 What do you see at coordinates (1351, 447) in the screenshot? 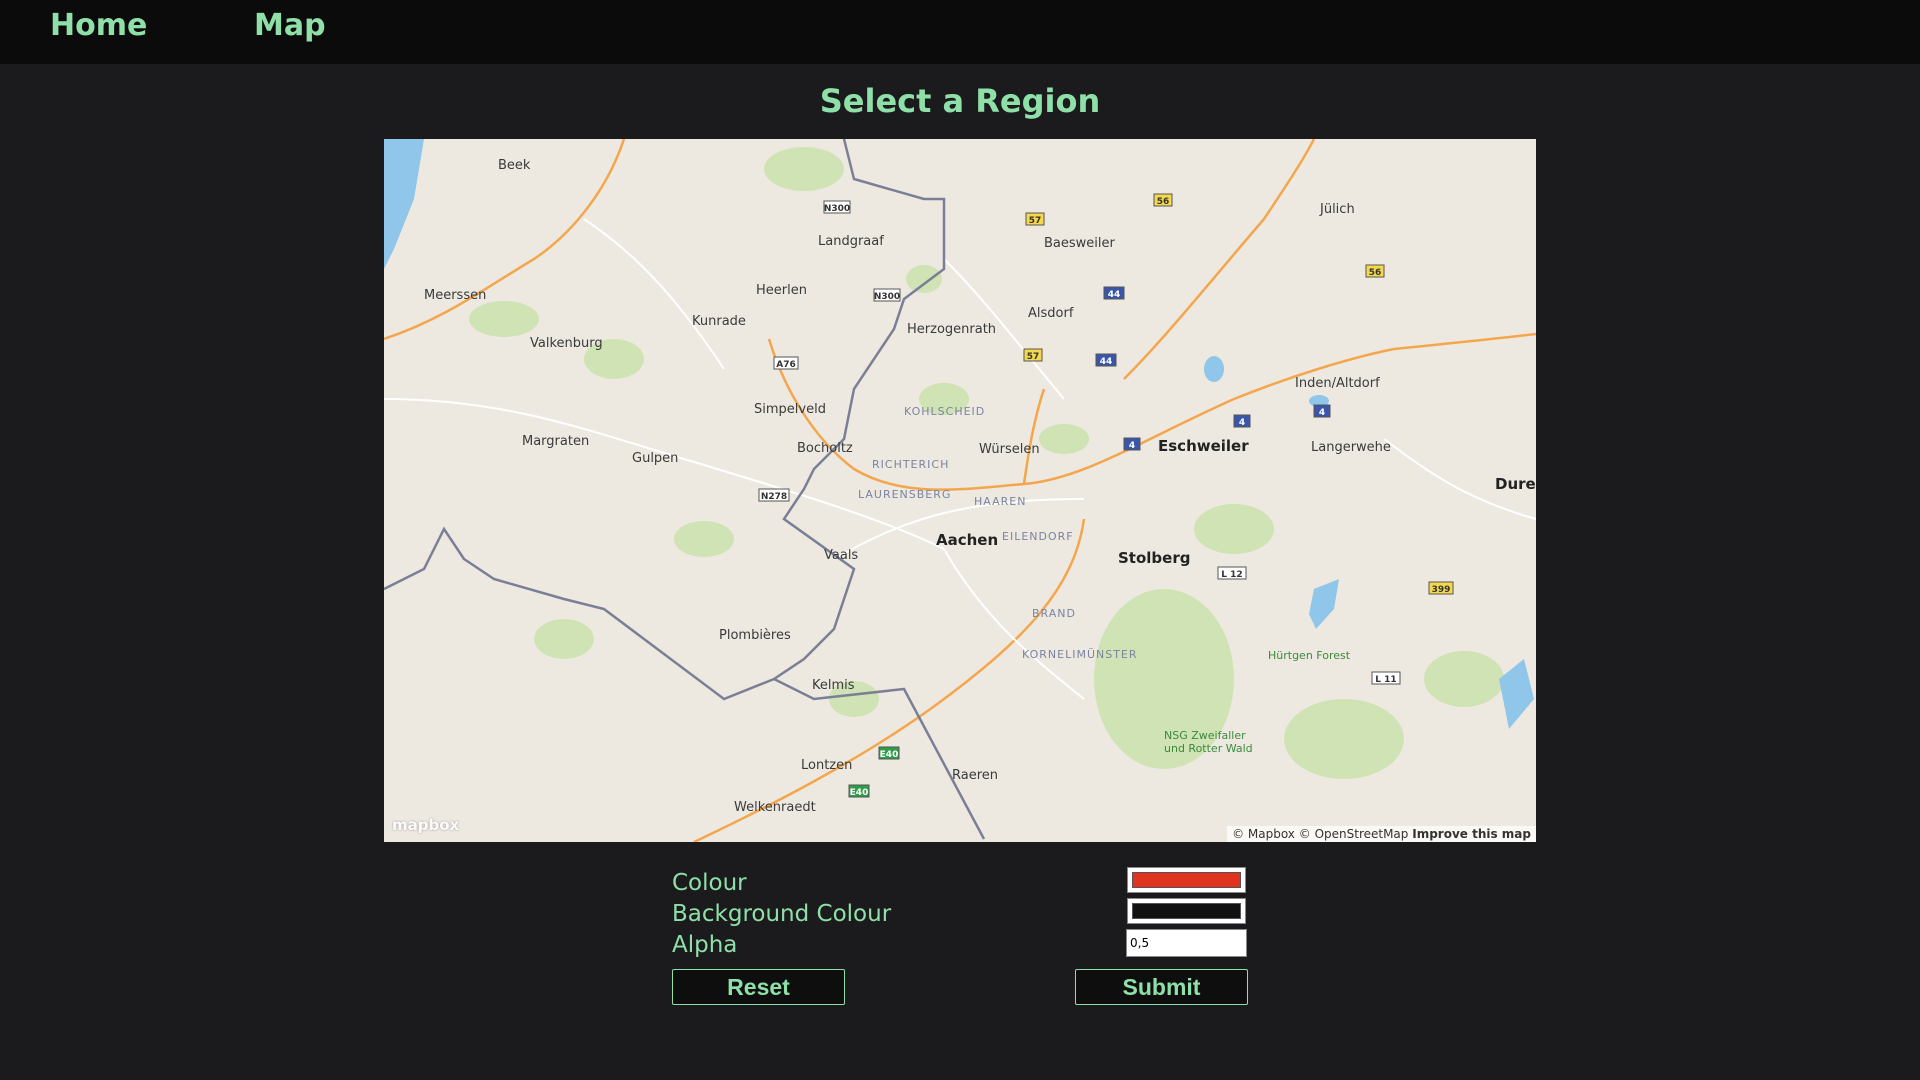
I see `place-langerwehe: Langerwehe` at bounding box center [1351, 447].